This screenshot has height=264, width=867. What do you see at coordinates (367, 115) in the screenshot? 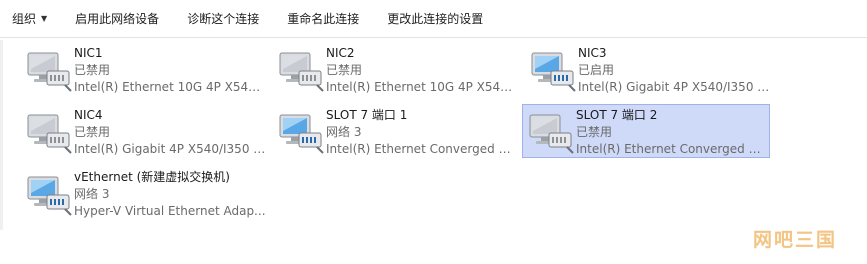
I see `adapter-name: SLOT 7 端口 1` at bounding box center [367, 115].